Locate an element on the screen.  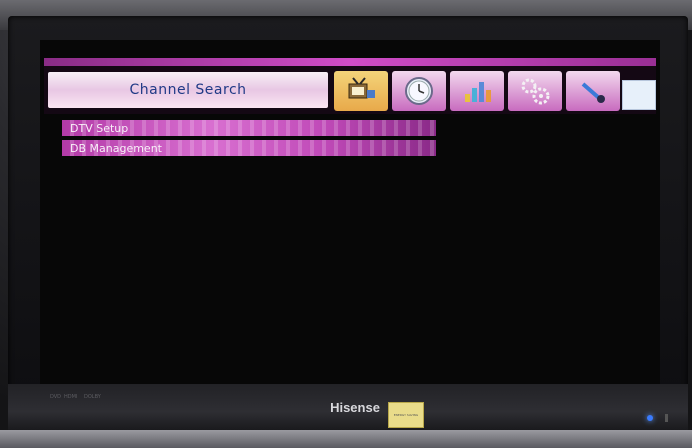
menu-title: Channel Search is located at coordinates (188, 90).